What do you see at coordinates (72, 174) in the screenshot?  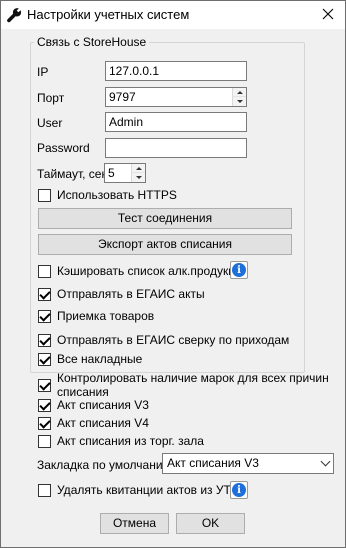 I see `timeout-label: Таймаут, сек` at bounding box center [72, 174].